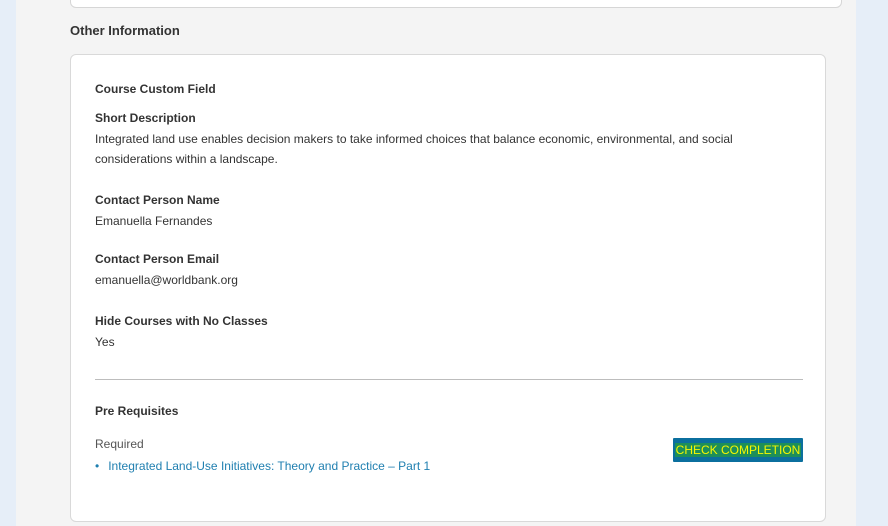  Describe the element at coordinates (157, 200) in the screenshot. I see `contact-name-label: Contact Person Name` at that location.